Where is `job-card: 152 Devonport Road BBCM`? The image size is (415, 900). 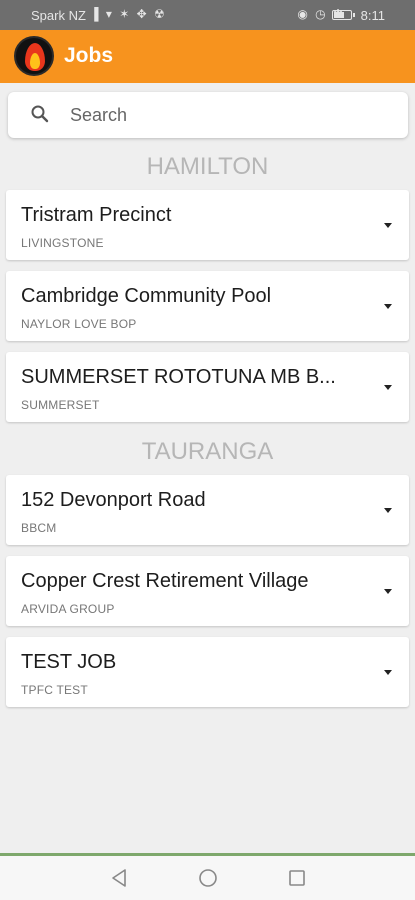 job-card: 152 Devonport Road BBCM is located at coordinates (207, 510).